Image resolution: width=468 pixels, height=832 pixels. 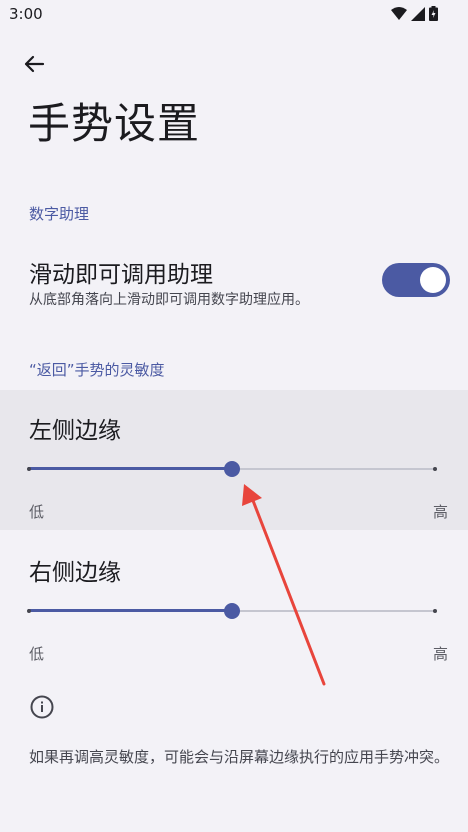 What do you see at coordinates (121, 272) in the screenshot?
I see `assistant-swipe-title: 滑动即可调用助理` at bounding box center [121, 272].